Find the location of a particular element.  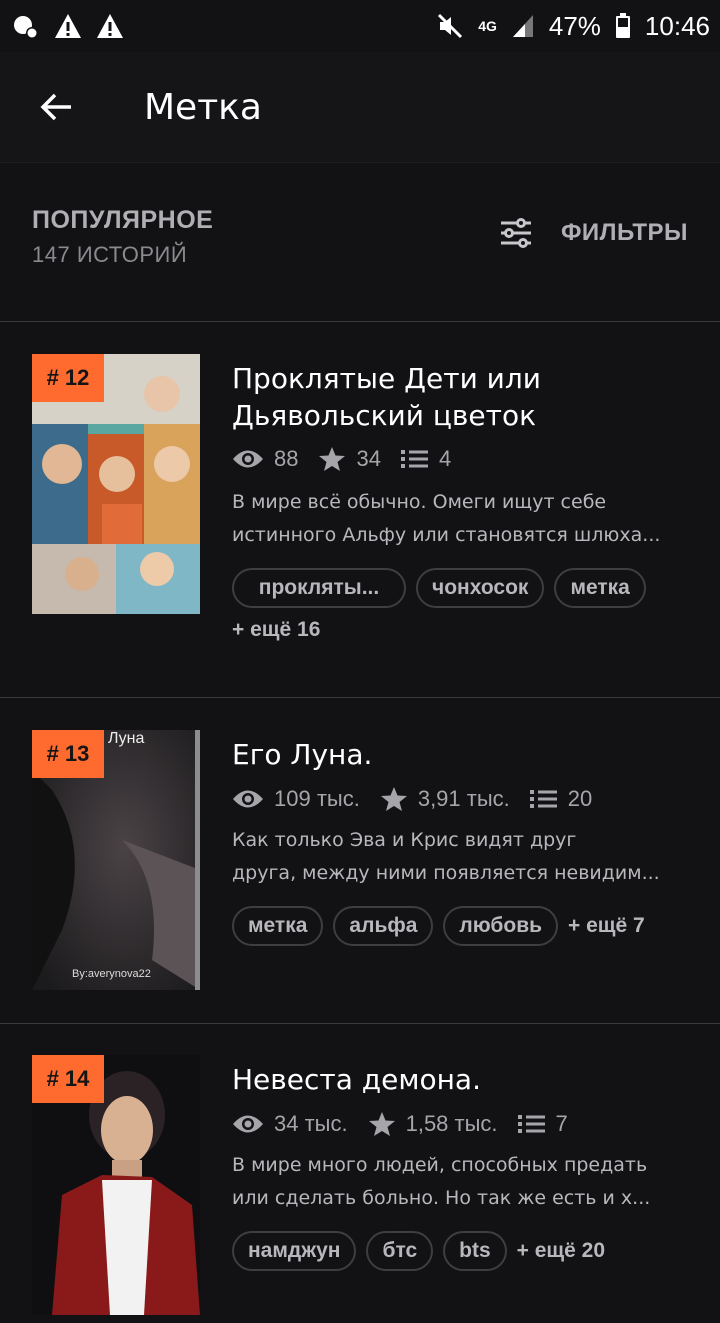

reads-count: 109 тыс. is located at coordinates (317, 798).